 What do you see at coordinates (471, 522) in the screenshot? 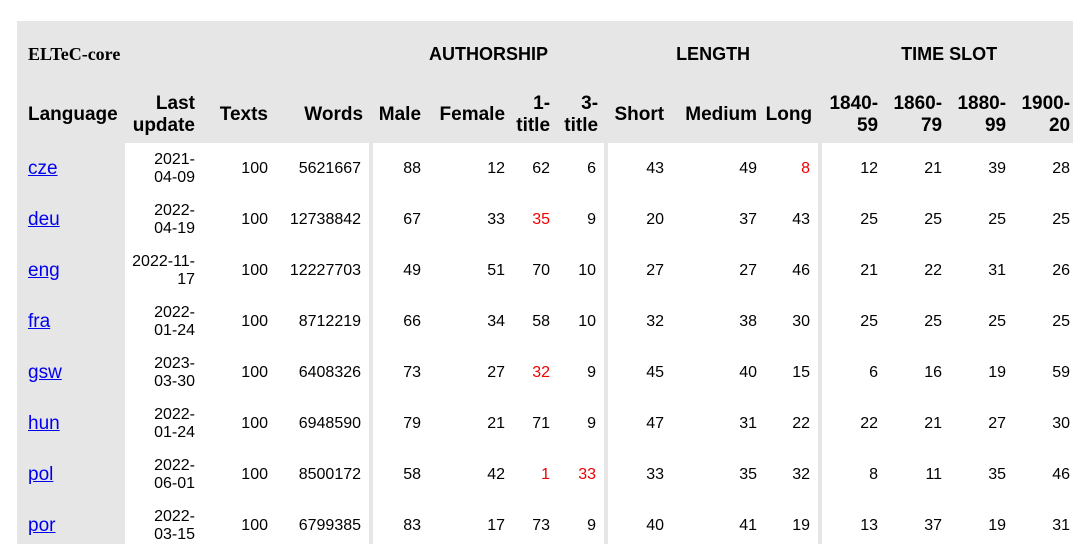
I see `female-cell: 17` at bounding box center [471, 522].